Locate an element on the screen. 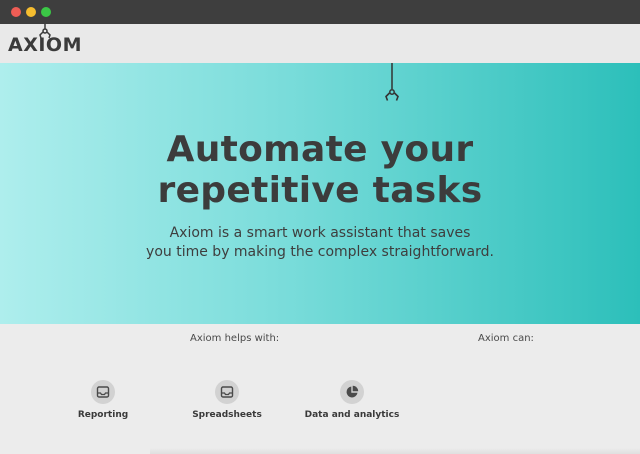 The image size is (640, 454). feature-reporting: Reporting is located at coordinates (103, 400).